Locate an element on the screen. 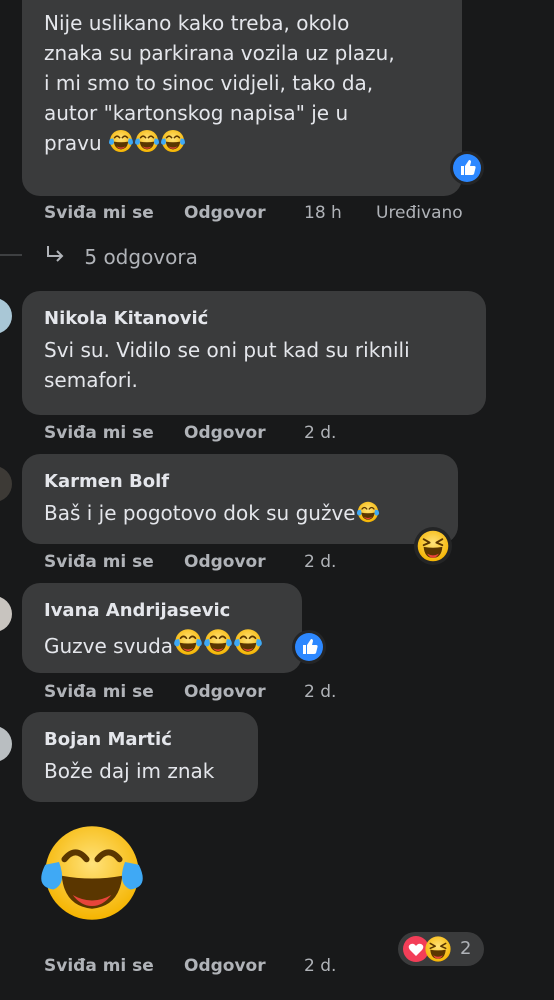 The height and width of the screenshot is (1000, 554). comment-text-line: Svi su. Vidilo se oni put kad su riknili is located at coordinates (227, 350).